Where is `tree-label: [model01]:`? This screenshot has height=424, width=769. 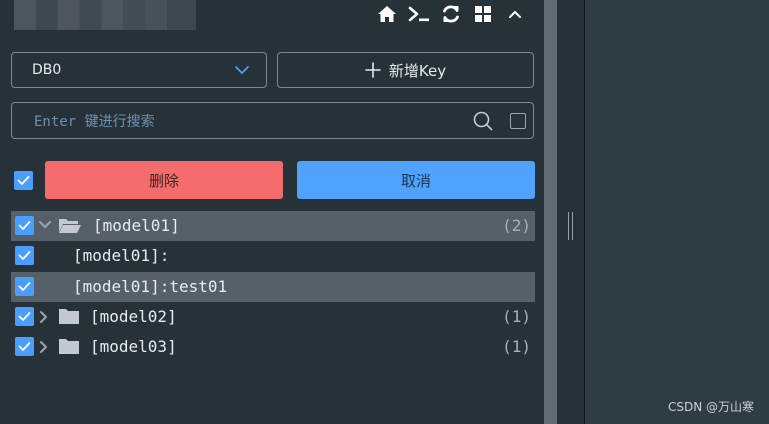
tree-label: [model01]: is located at coordinates (121, 255).